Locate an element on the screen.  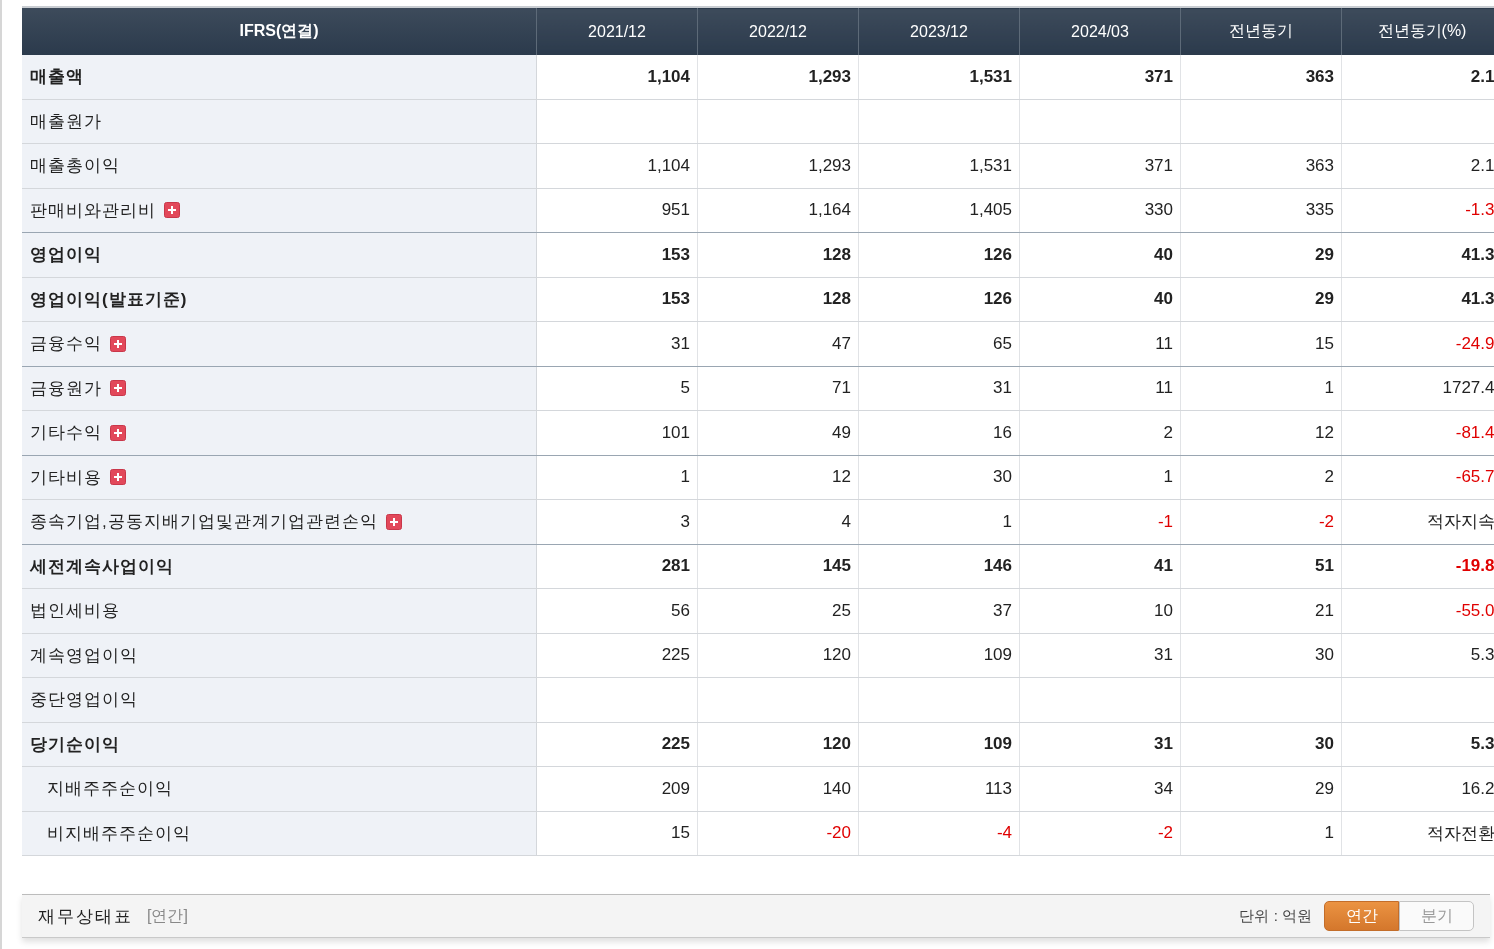
table-cell: 71 is located at coordinates (778, 388).